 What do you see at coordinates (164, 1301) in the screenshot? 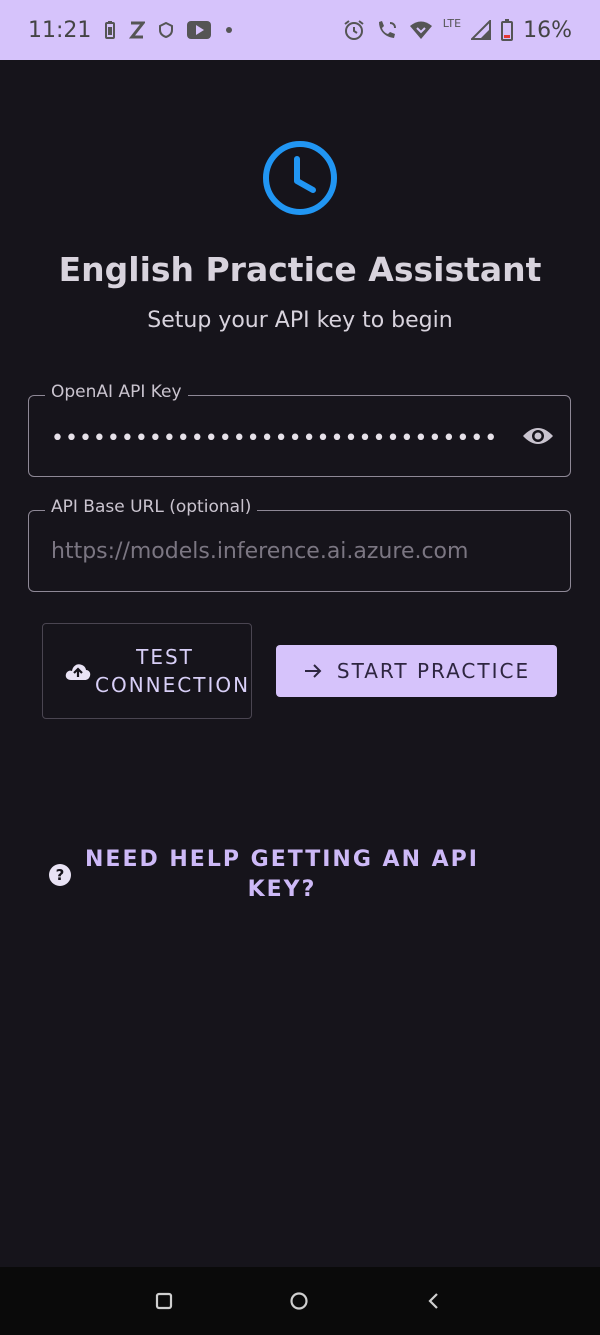
I see `recents-icon` at bounding box center [164, 1301].